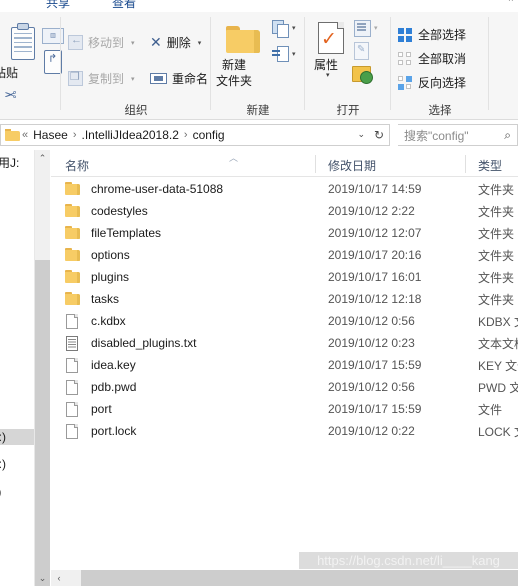 The image size is (518, 586). Describe the element at coordinates (42, 158) in the screenshot. I see `scroll-up-icon: ⌃` at that location.